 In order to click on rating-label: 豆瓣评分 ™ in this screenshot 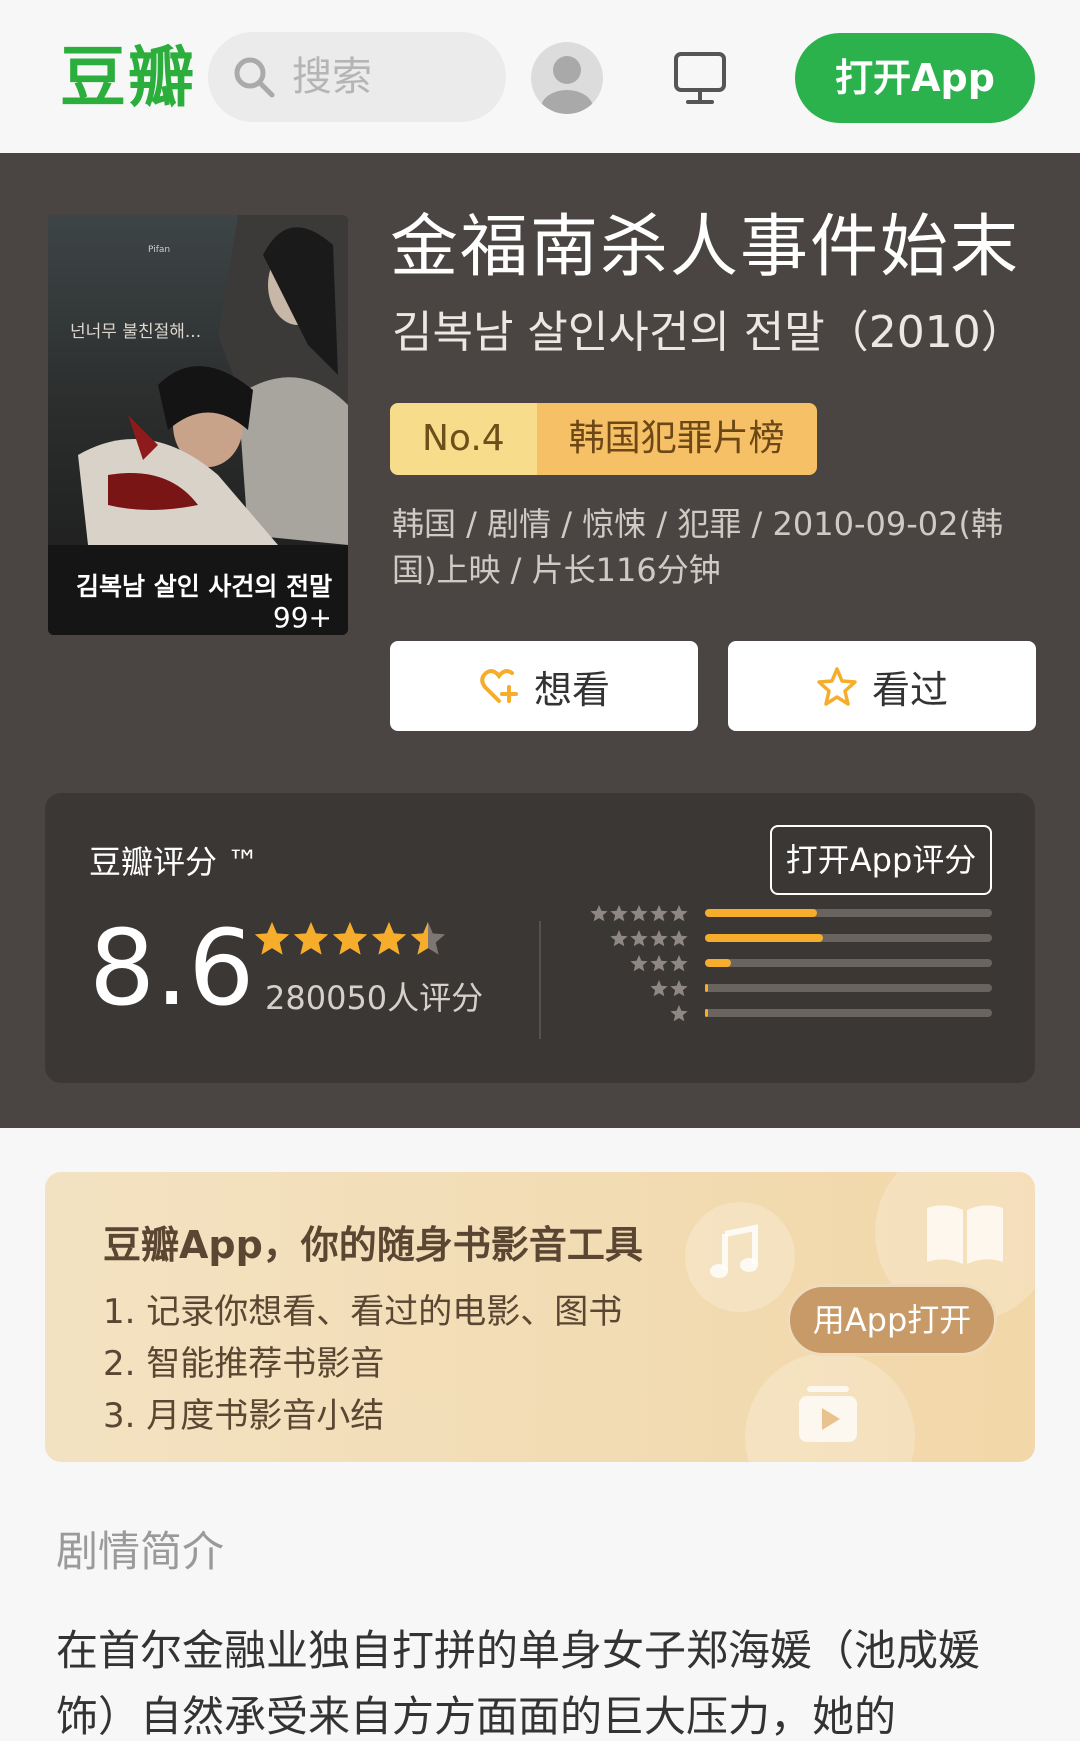, I will do `click(174, 862)`.